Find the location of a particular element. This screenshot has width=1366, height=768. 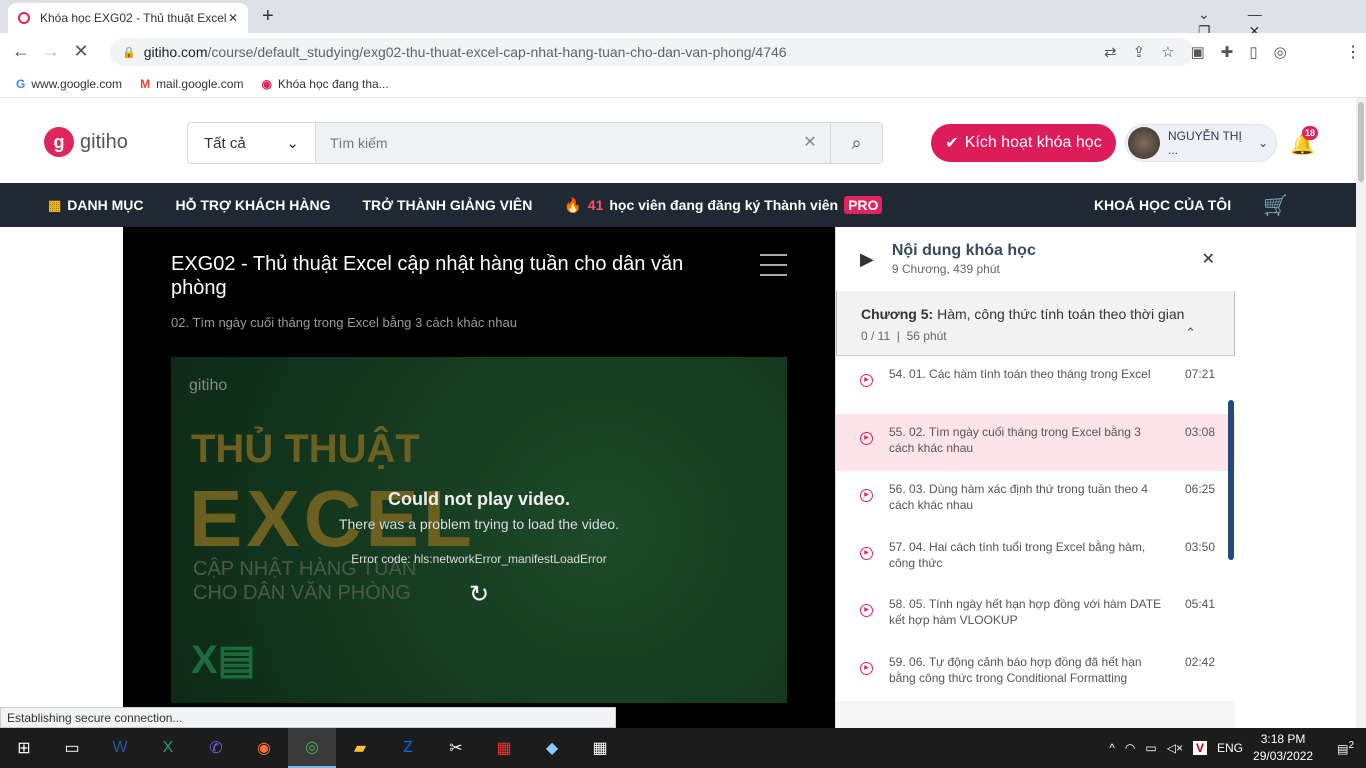

gitiho-logo: g gitiho is located at coordinates (86, 142).